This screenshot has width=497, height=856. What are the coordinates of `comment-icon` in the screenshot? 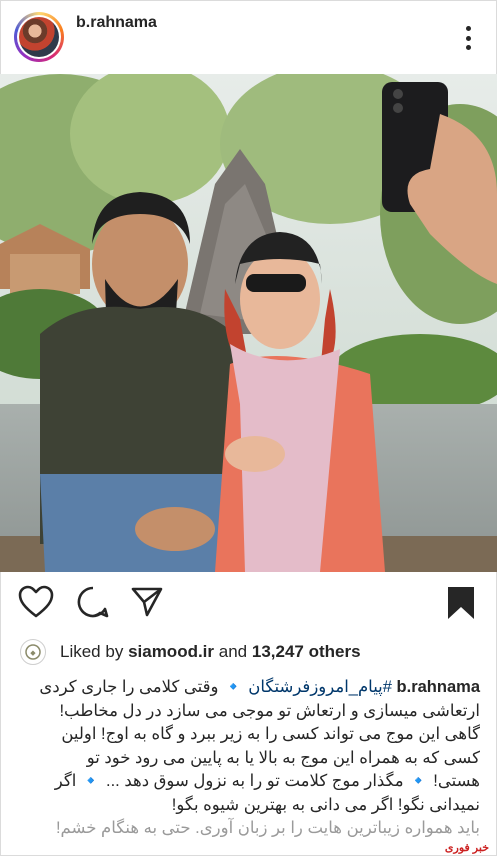 It's located at (93, 602).